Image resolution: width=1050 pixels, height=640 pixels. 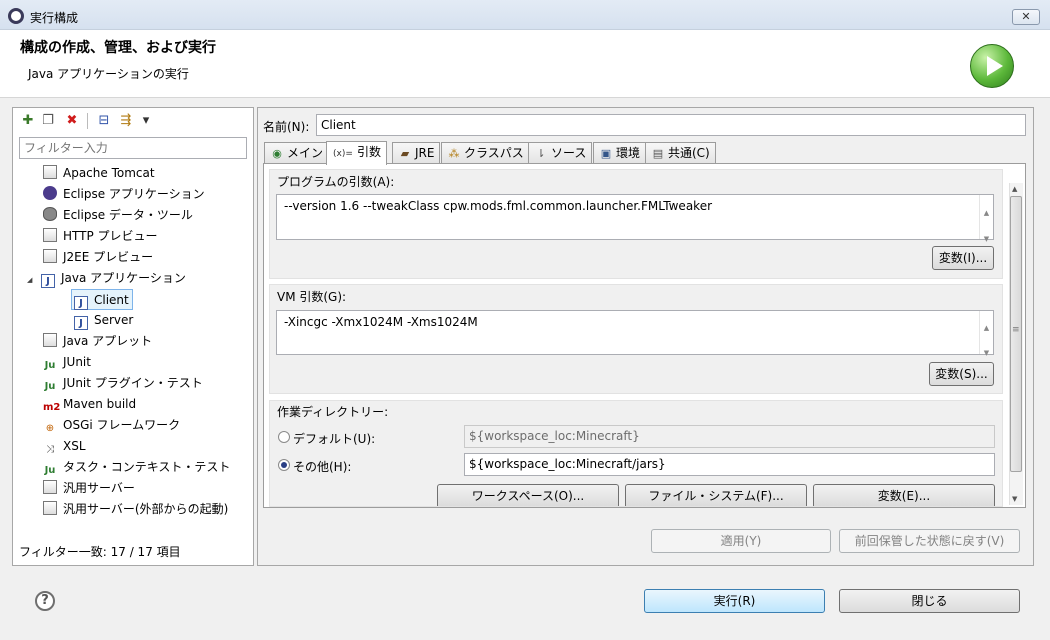 I want to click on xsl-icon: ⤨, so click(x=50, y=449).